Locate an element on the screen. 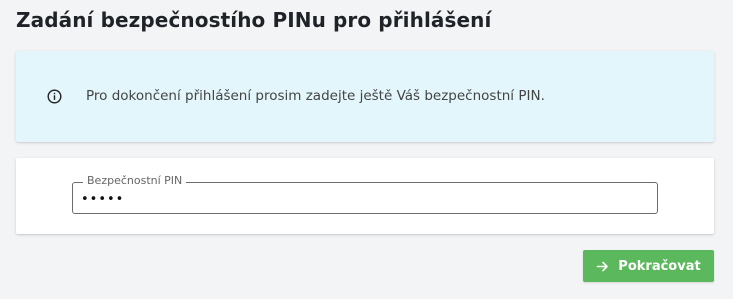  page-title: Zadání bezpečnostího PINu pro přihlášení is located at coordinates (254, 20).